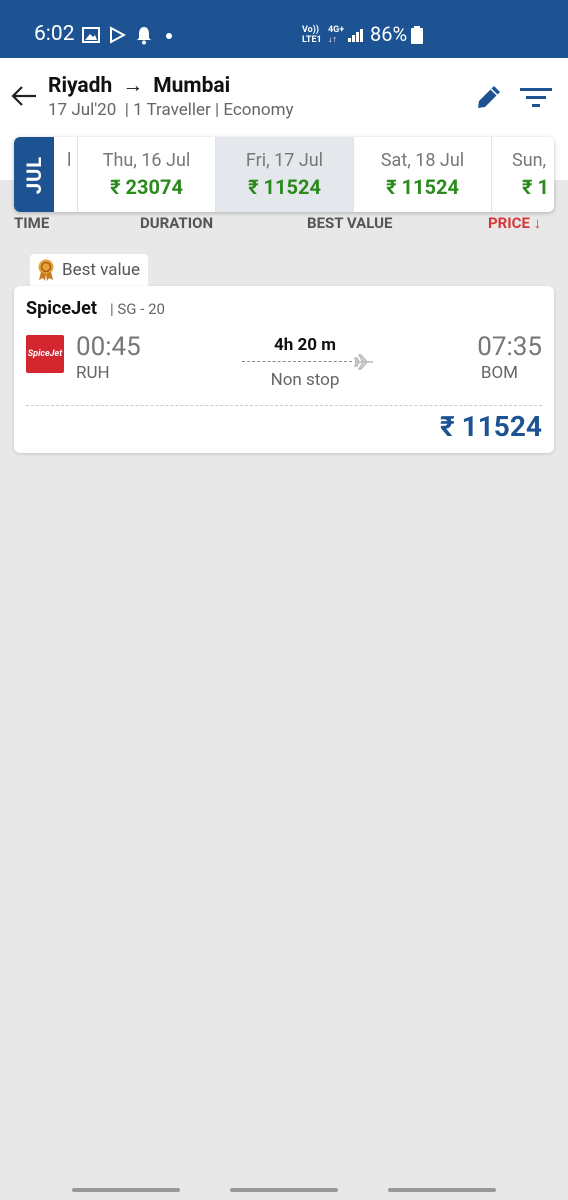 This screenshot has width=568, height=1200. I want to click on date-cell-sun-19: Sun, ₹ 1, so click(522, 174).